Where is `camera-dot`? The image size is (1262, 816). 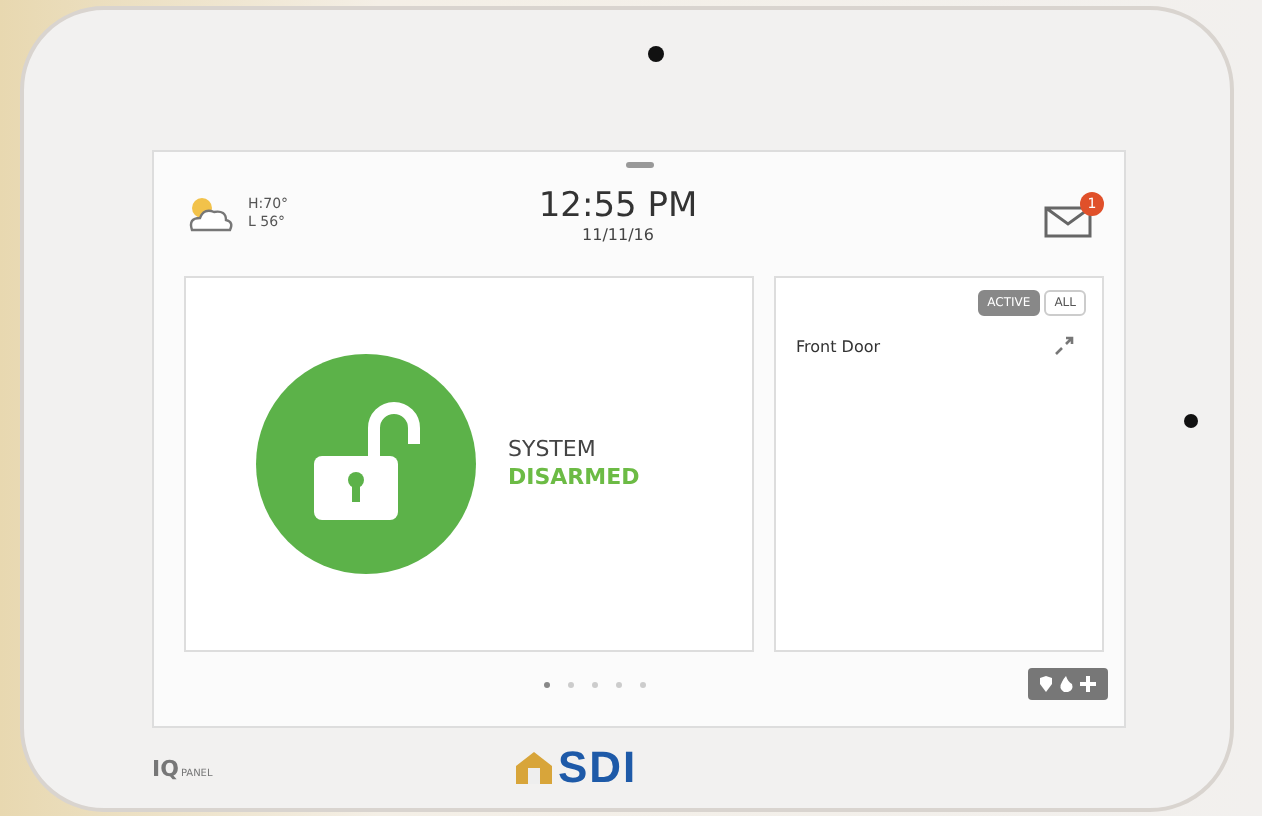 camera-dot is located at coordinates (656, 54).